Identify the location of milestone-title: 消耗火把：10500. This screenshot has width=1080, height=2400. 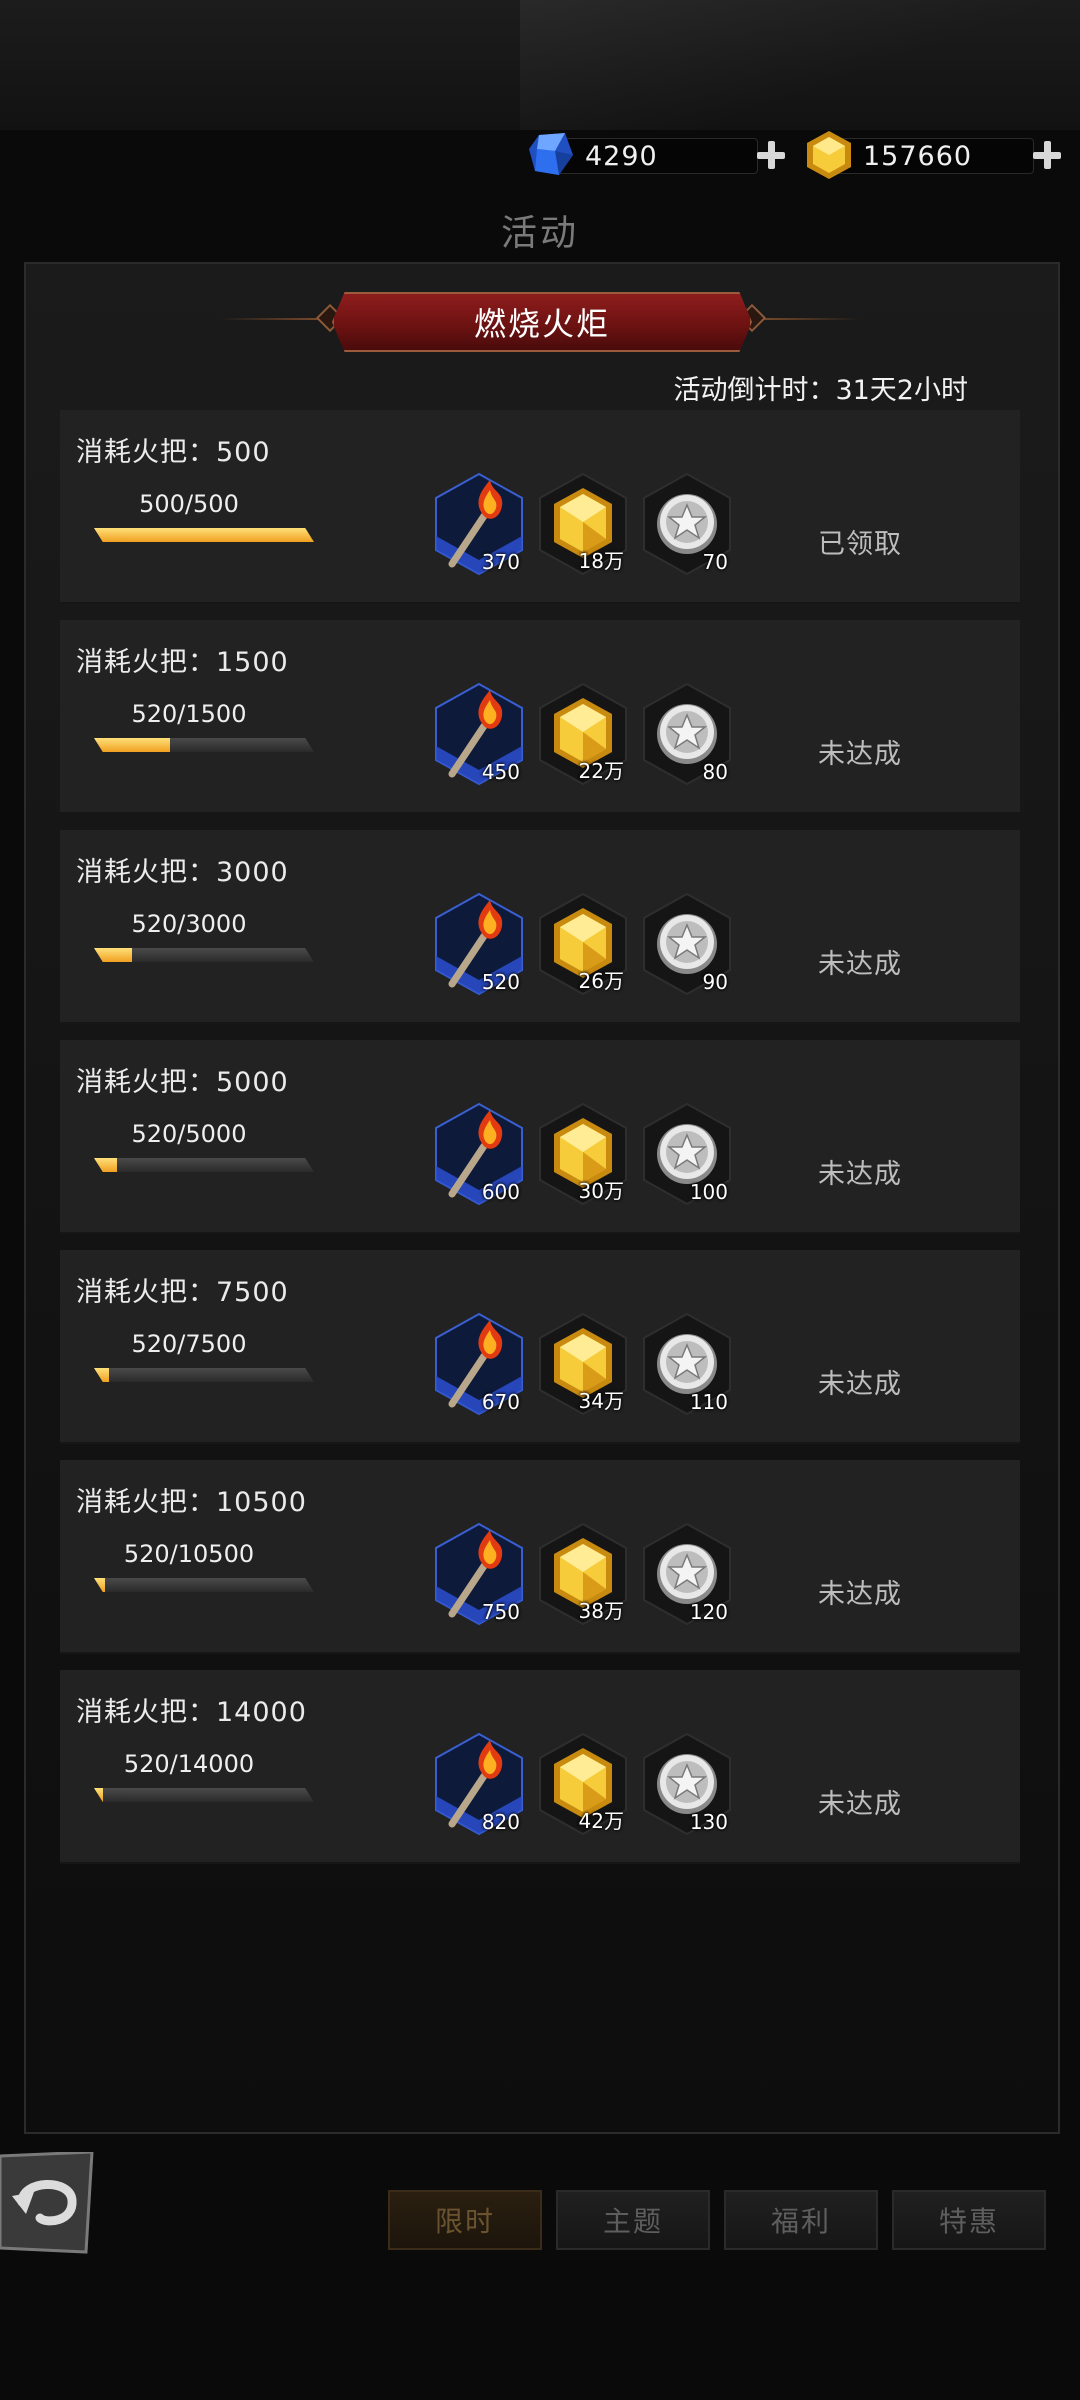
(191, 1502).